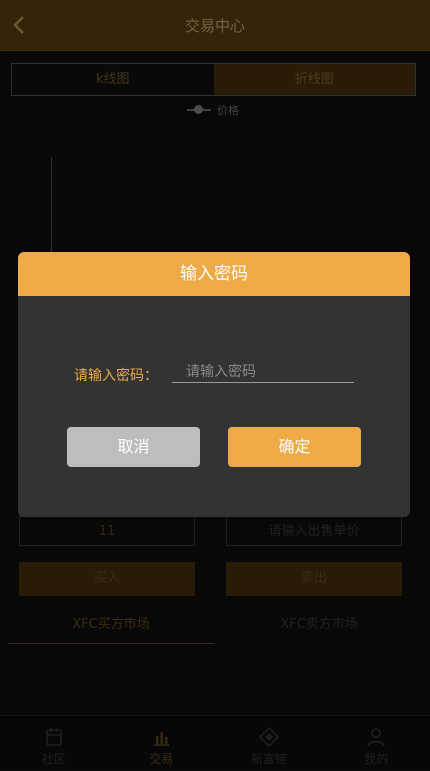 The image size is (430, 771). What do you see at coordinates (263, 372) in the screenshot?
I see `password-input` at bounding box center [263, 372].